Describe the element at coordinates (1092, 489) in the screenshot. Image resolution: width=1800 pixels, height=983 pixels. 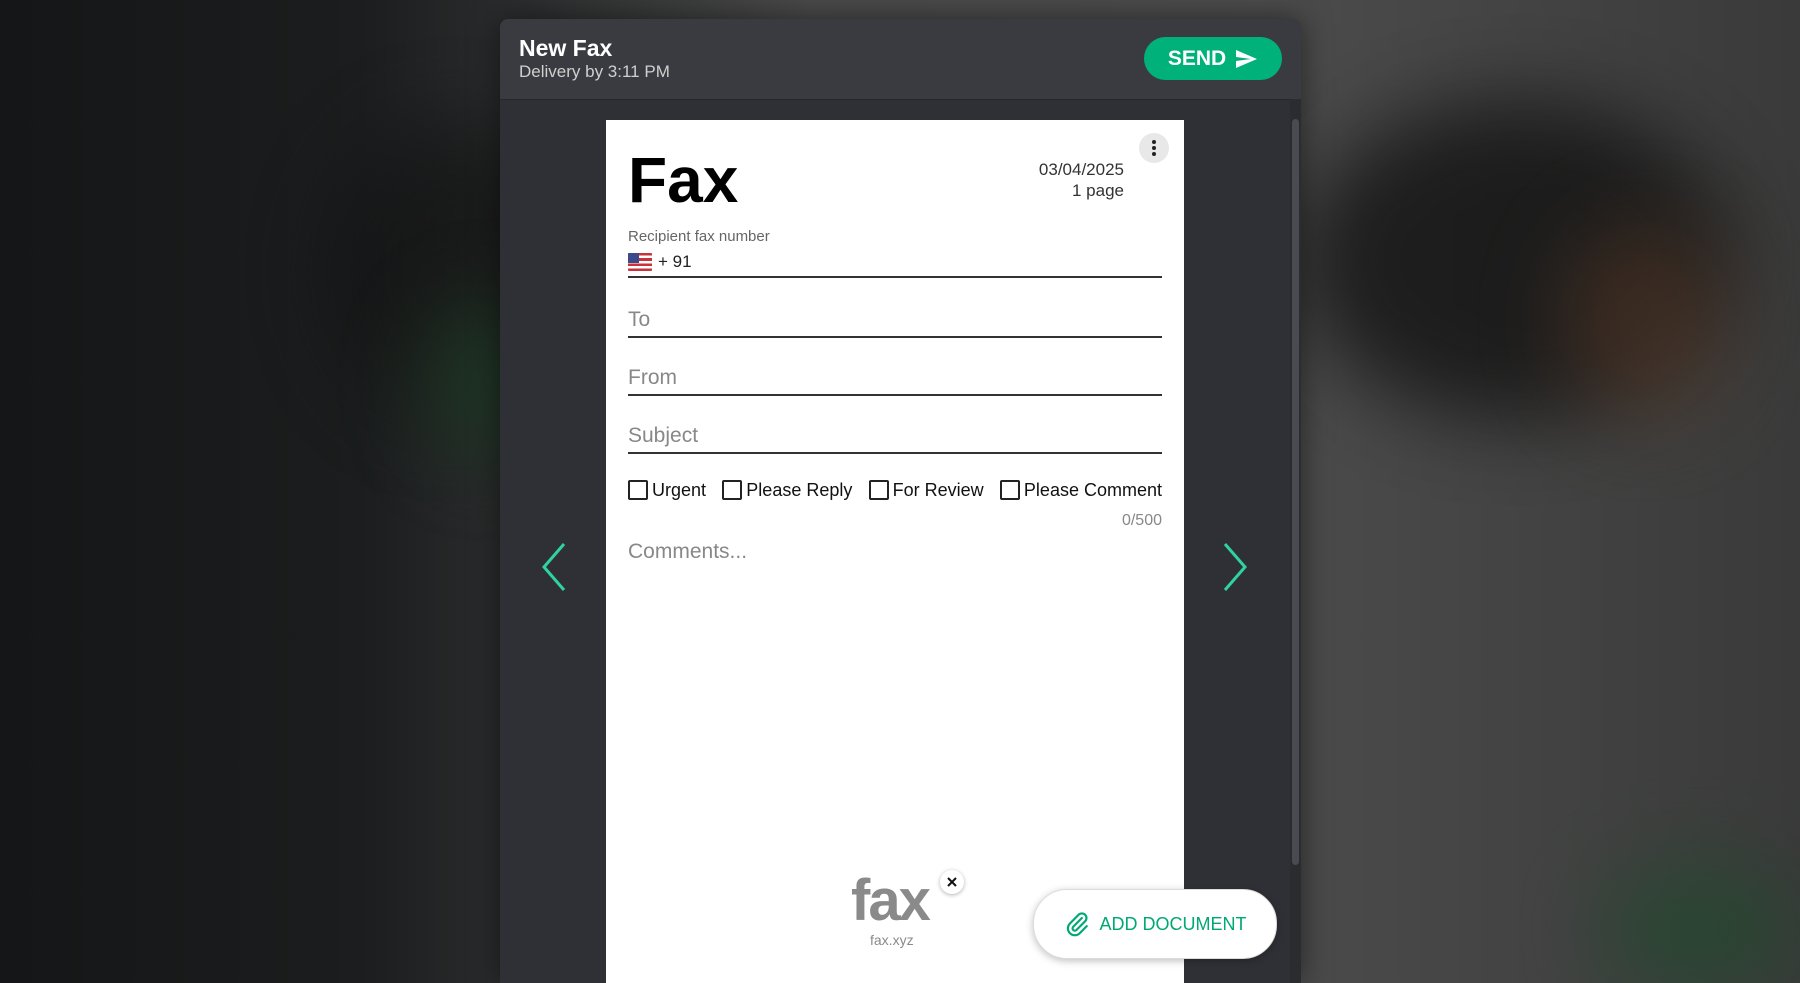
I see `checkbox-label: Please Comment` at that location.